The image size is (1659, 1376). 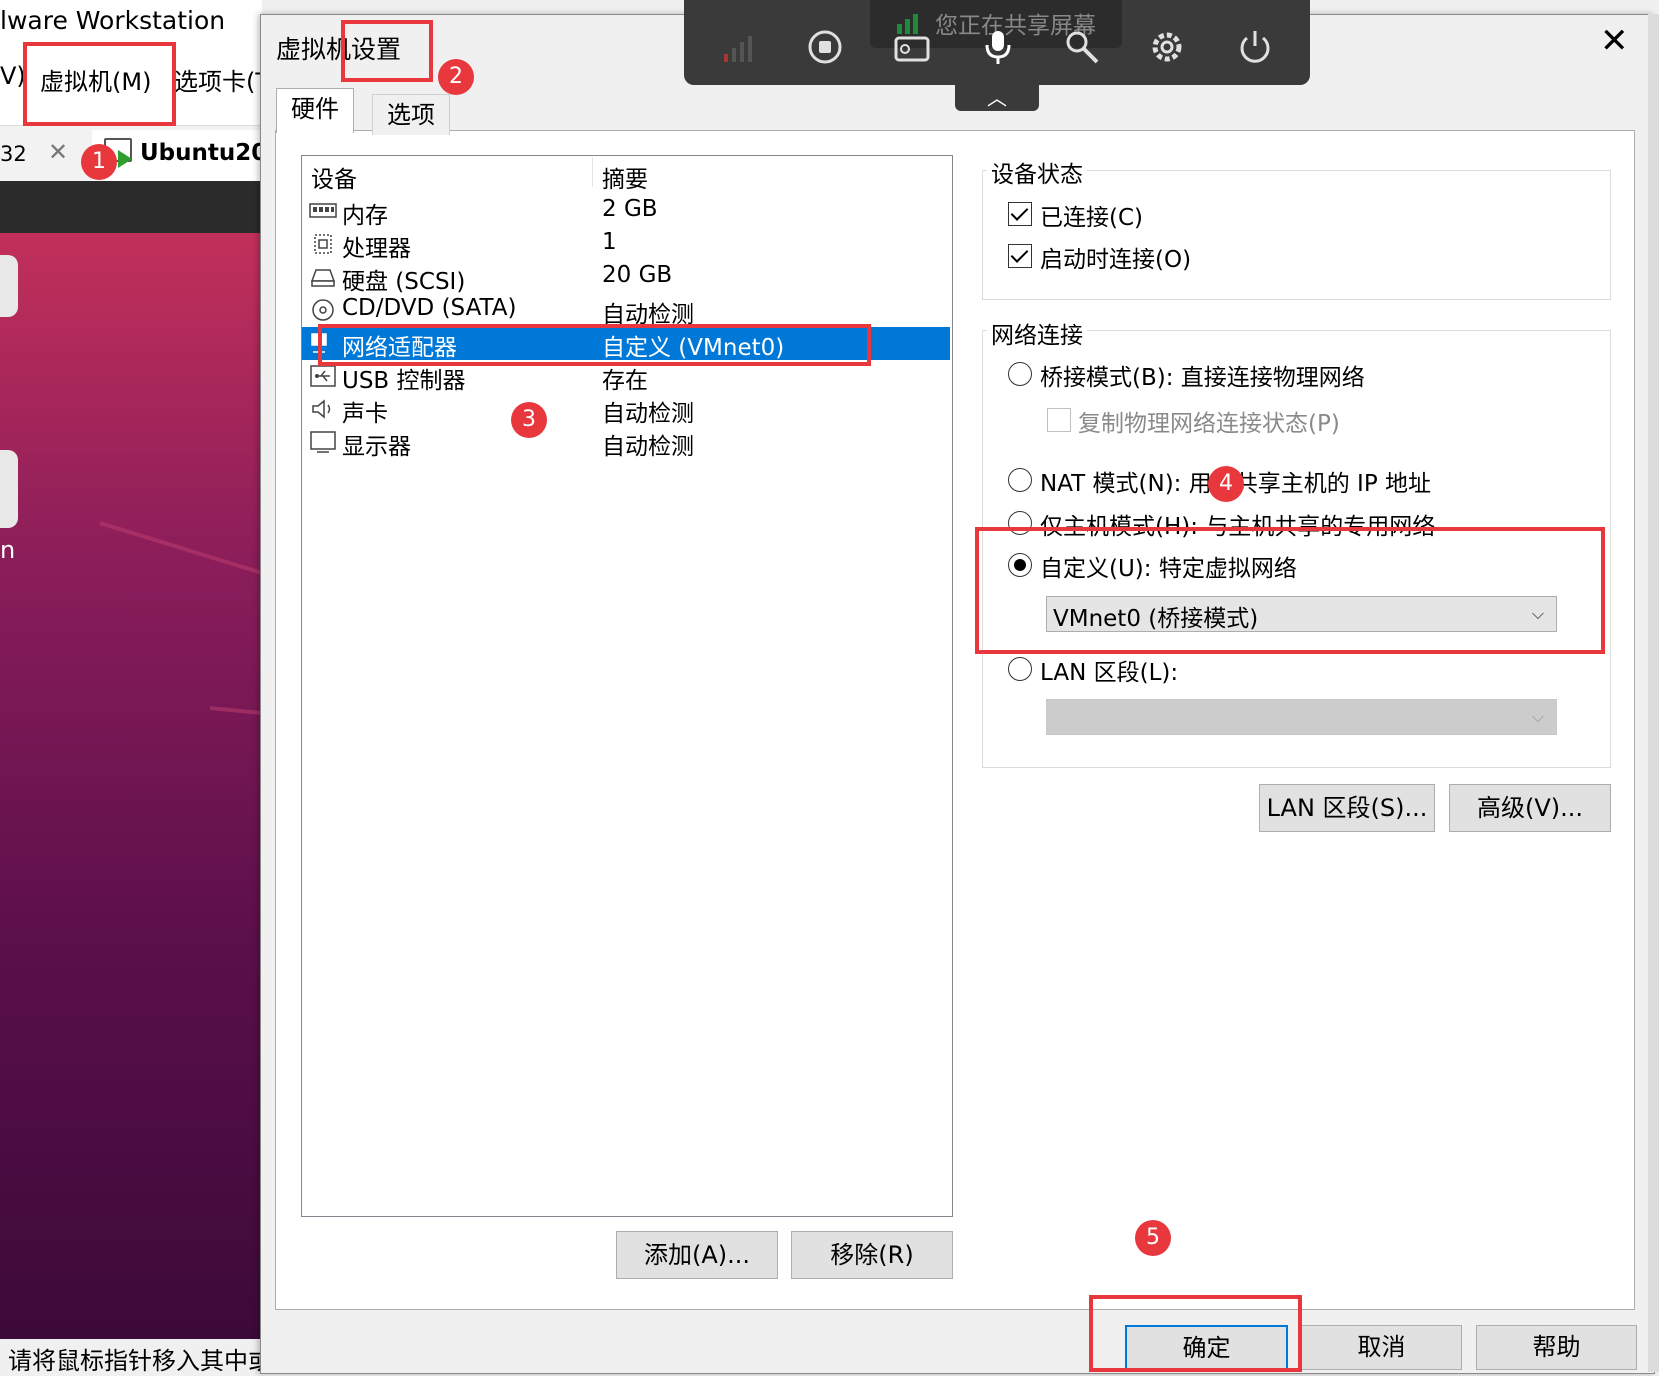 I want to click on dock-label: n, so click(x=8, y=550).